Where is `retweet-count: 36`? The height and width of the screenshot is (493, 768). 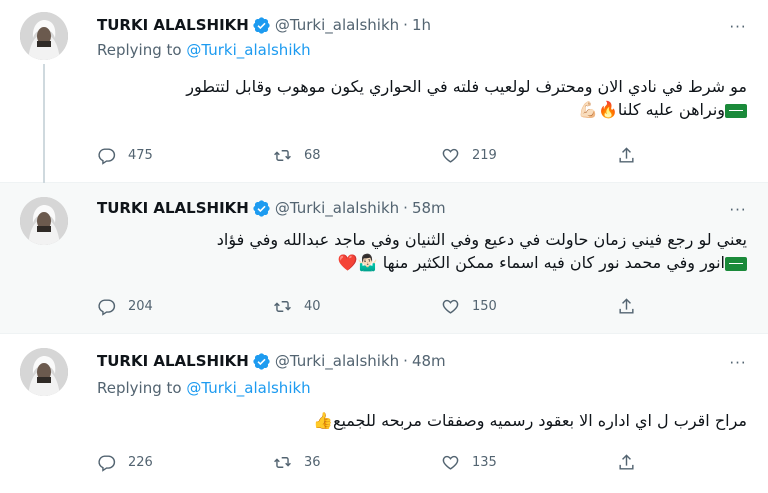 retweet-count: 36 is located at coordinates (312, 462).